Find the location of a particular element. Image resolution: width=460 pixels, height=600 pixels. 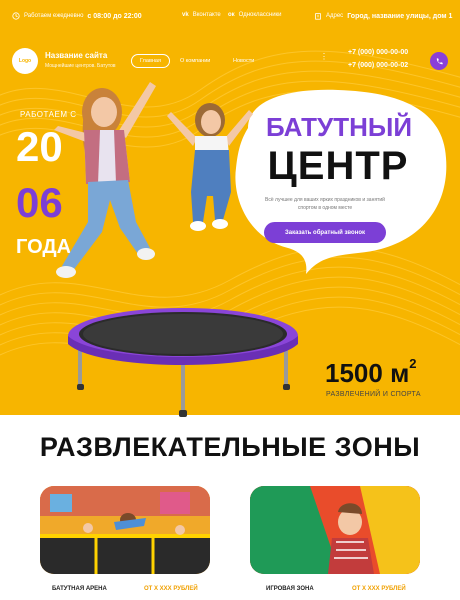

area-value: 1500 м2 is located at coordinates (371, 372).